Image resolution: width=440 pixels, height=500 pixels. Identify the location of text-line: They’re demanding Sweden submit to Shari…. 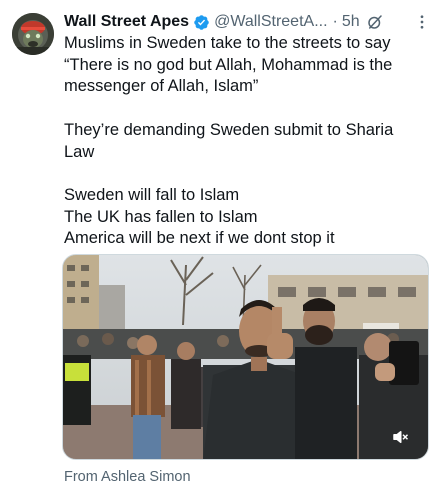
(229, 129).